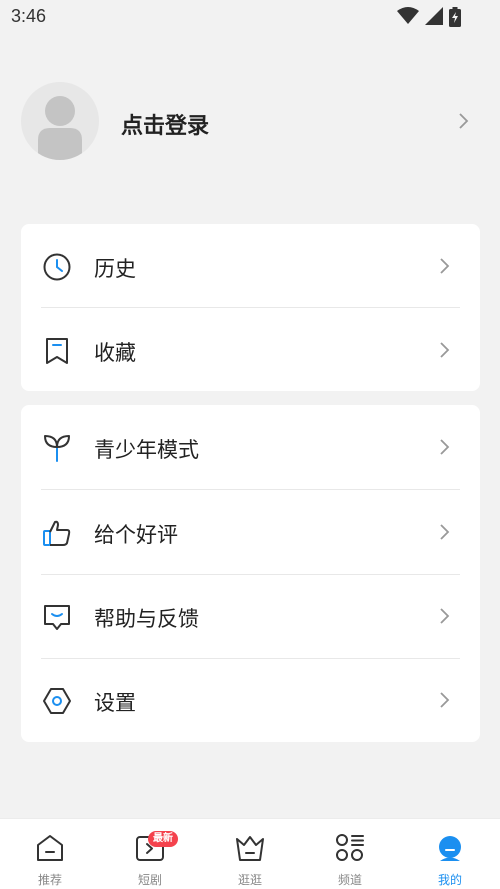  What do you see at coordinates (249, 880) in the screenshot?
I see `nav-label: 逛逛` at bounding box center [249, 880].